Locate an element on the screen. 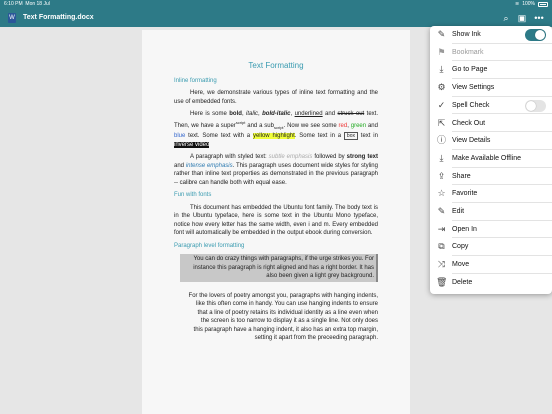 The height and width of the screenshot is (414, 552). highlighted-text: yellow highlight is located at coordinates (273, 136).